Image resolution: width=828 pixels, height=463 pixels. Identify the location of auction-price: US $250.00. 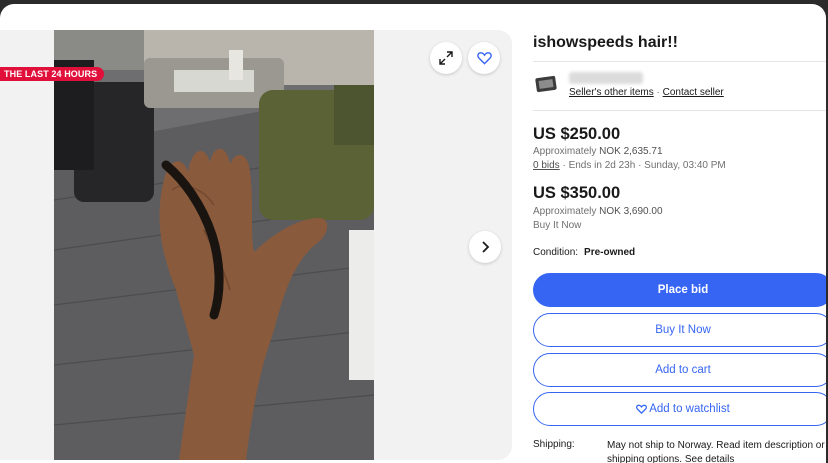
(577, 134).